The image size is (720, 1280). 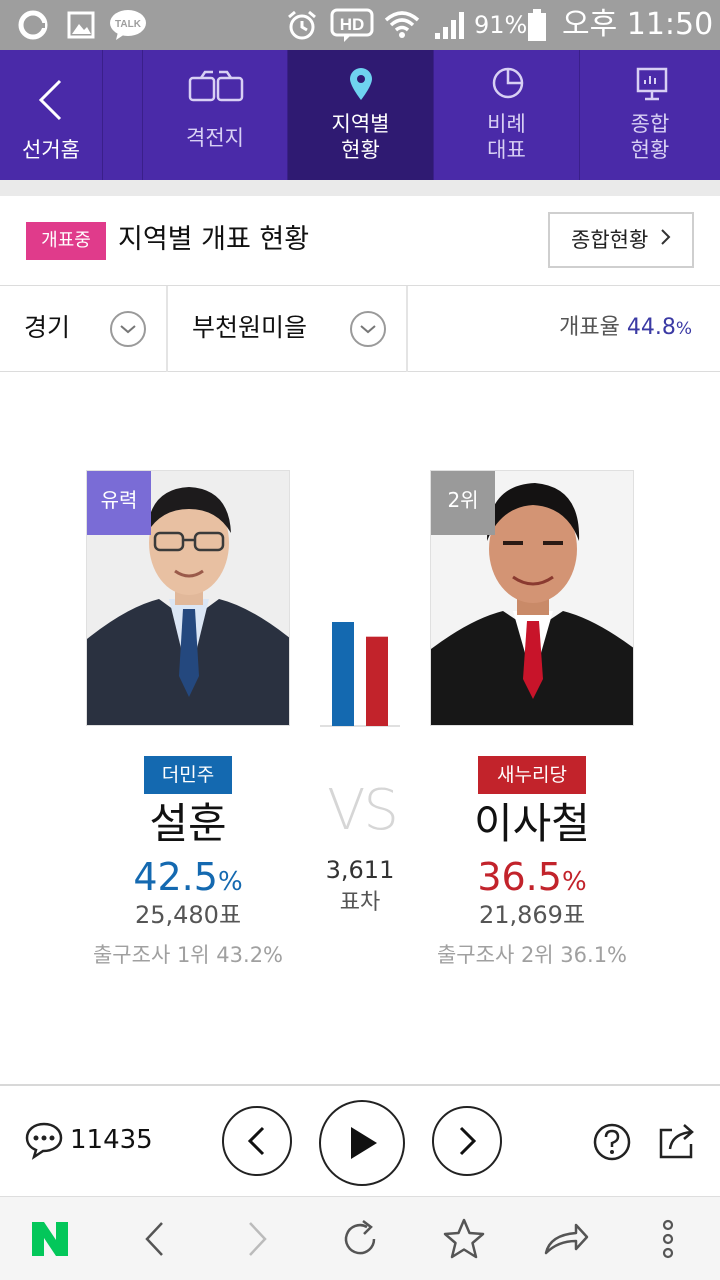 I want to click on tab-proportional-line1: 비례, so click(x=506, y=124).